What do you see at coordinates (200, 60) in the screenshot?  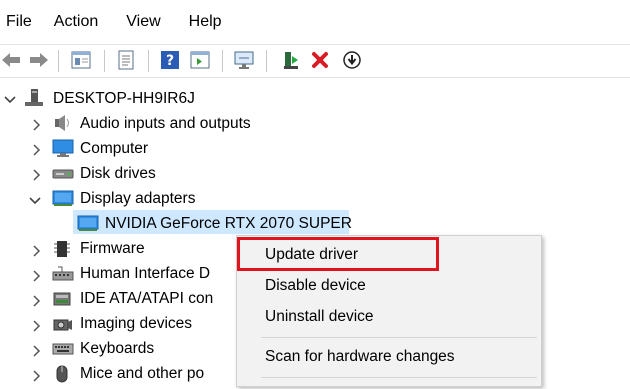 I see `action-pane-icon` at bounding box center [200, 60].